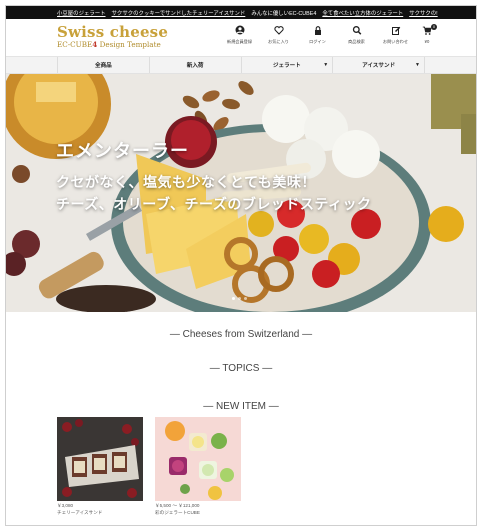 The image size is (481, 526). Describe the element at coordinates (241, 368) in the screenshot. I see `section-heading-topics: — TOPICS —` at that location.